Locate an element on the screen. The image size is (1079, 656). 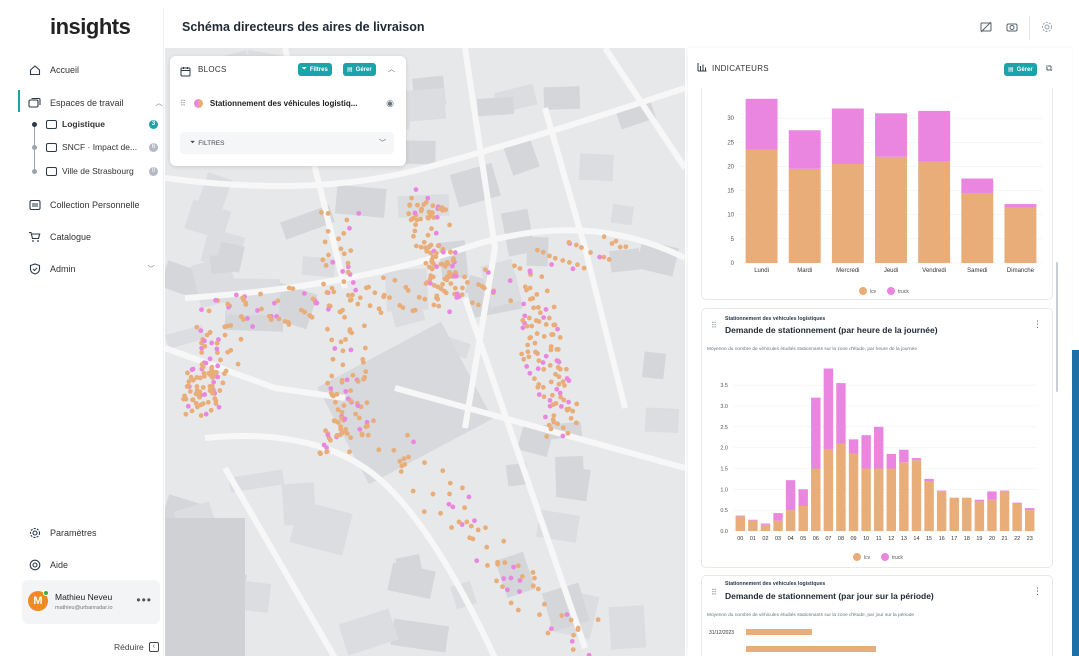
x-tick-label: 09 is located at coordinates (853, 539).